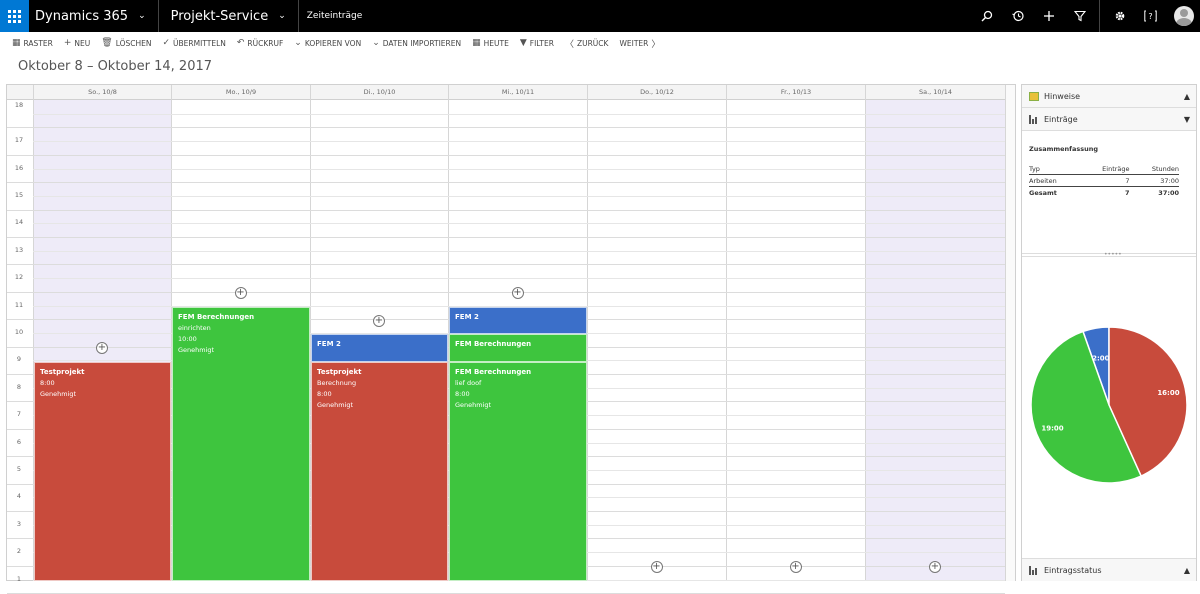 This screenshot has height=594, width=1200. I want to click on plus-icon, so click(1048, 16).